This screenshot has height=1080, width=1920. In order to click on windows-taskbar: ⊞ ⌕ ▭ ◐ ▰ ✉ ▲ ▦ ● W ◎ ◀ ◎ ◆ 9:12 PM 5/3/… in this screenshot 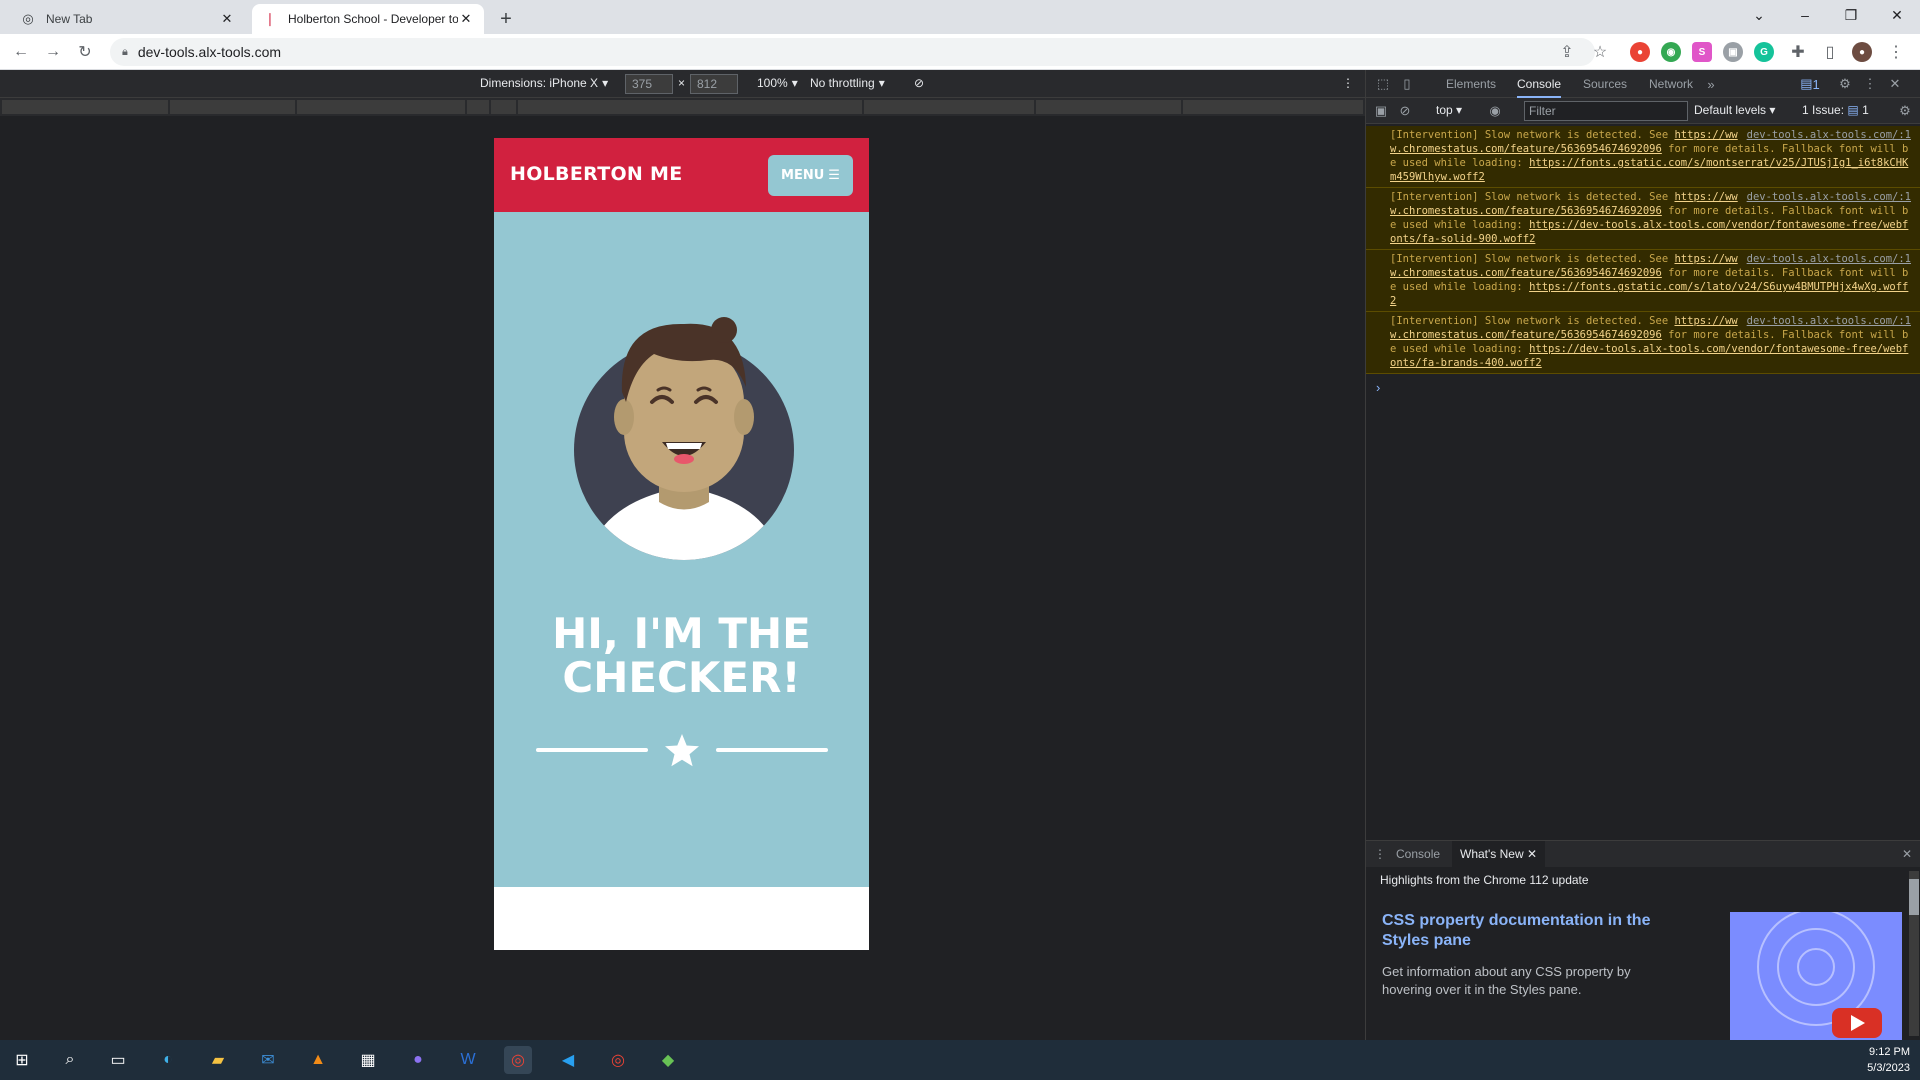, I will do `click(960, 1060)`.